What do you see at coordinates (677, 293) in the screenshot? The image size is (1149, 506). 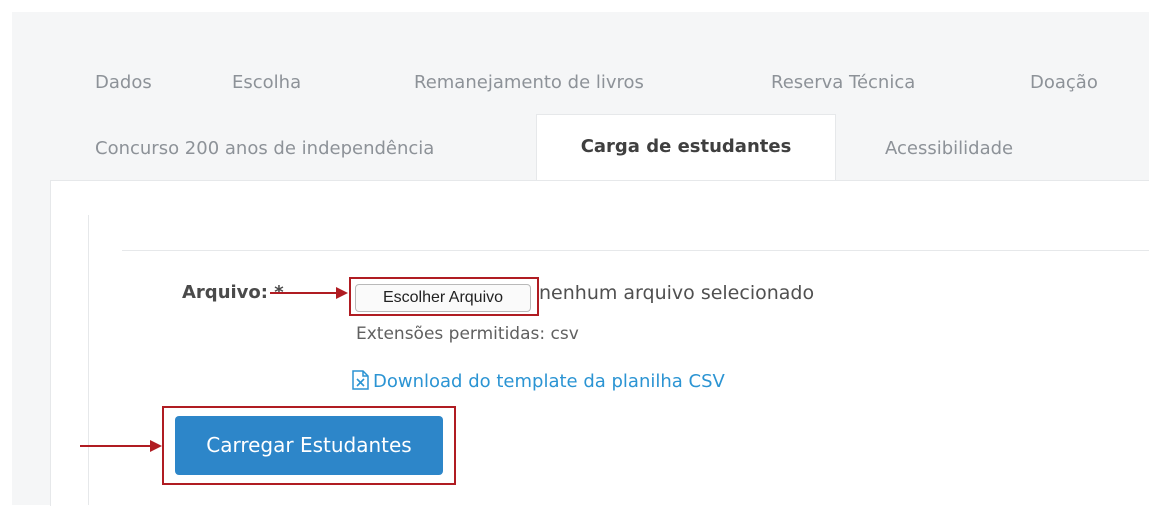 I see `no-file-selected-text: nenhum arquivo selecionado` at bounding box center [677, 293].